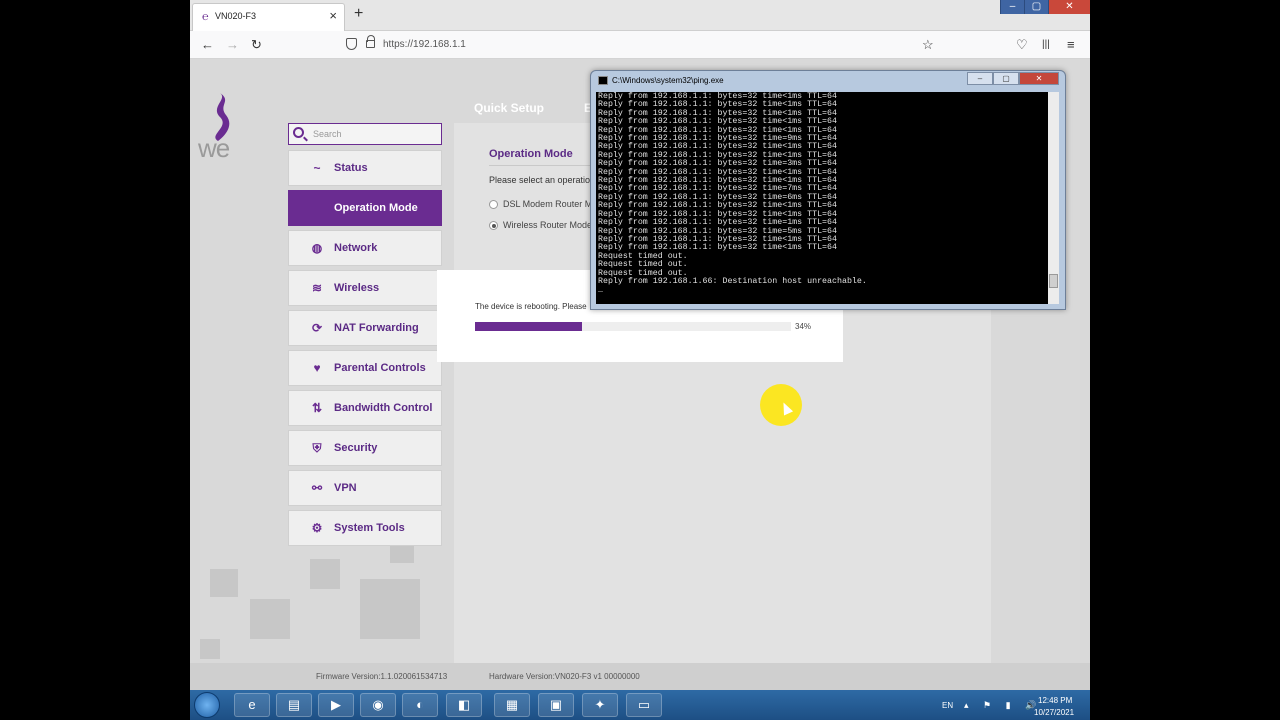 This screenshot has height=720, width=1280. I want to click on we-logo-text: we, so click(214, 148).